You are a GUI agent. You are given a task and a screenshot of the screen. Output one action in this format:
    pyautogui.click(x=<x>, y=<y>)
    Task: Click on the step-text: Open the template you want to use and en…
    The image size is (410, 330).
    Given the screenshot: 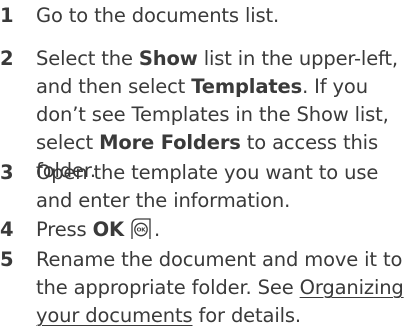 What is the action you would take?
    pyautogui.click(x=207, y=186)
    